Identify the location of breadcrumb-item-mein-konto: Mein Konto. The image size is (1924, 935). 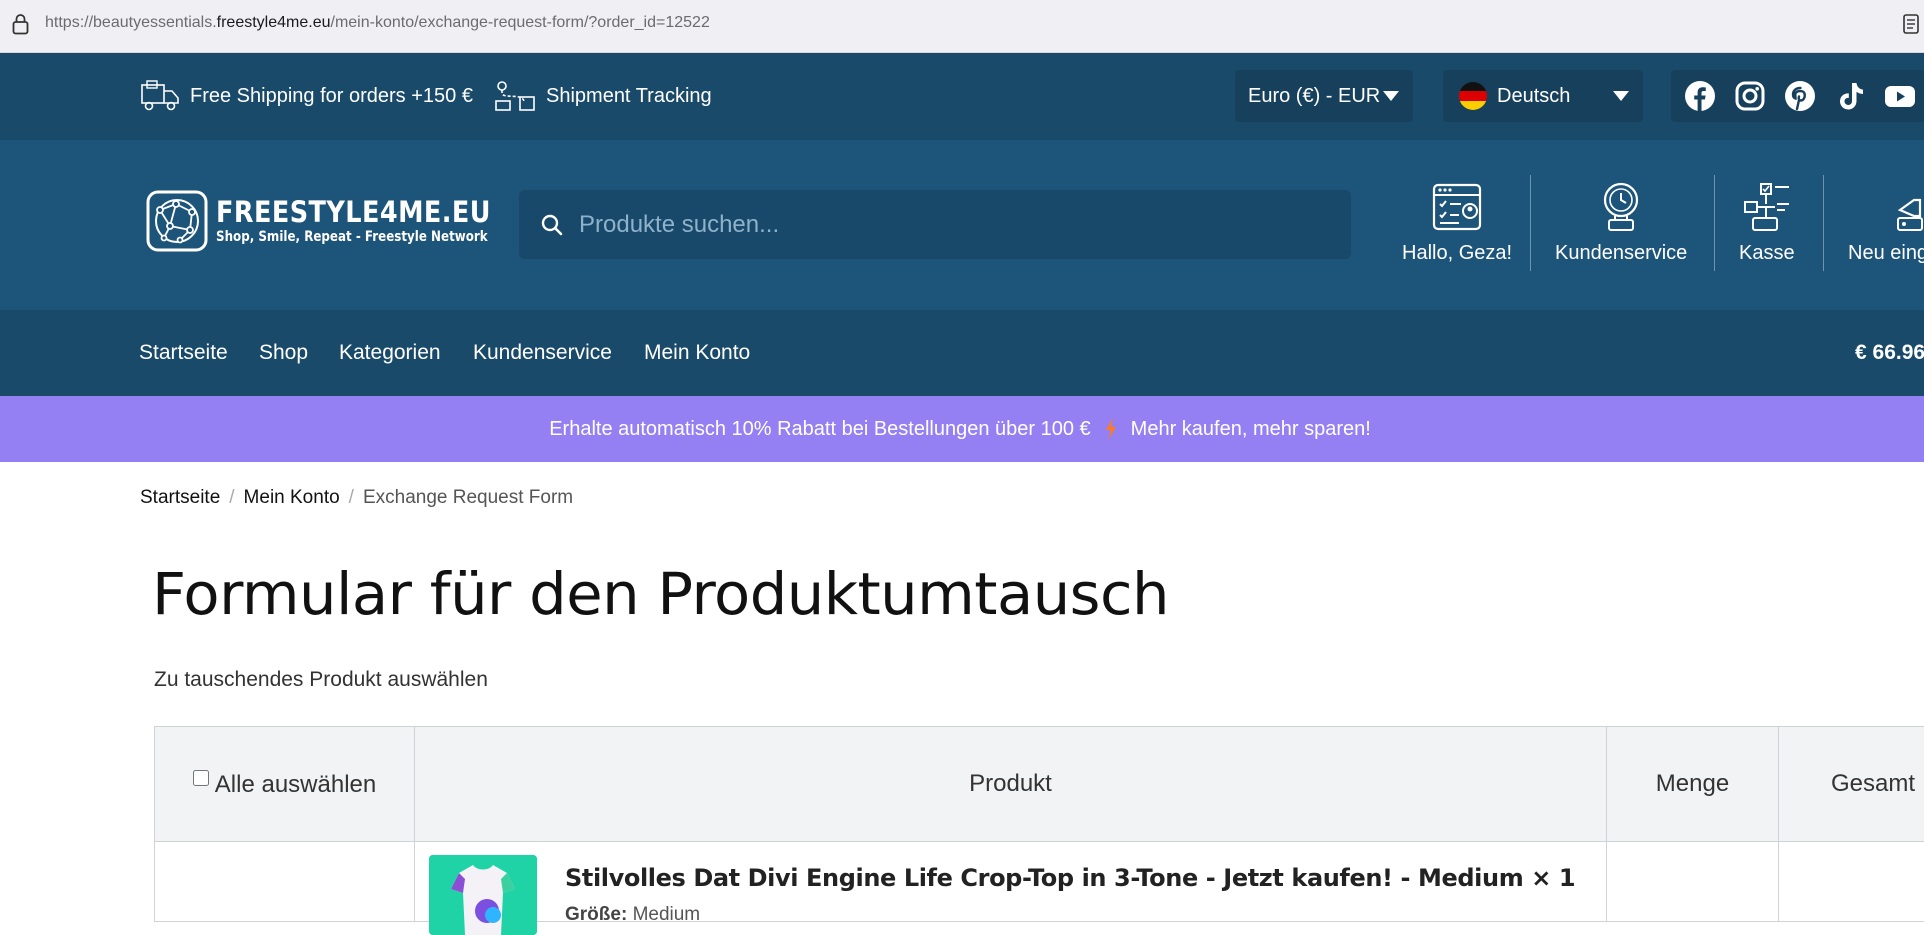
(292, 498).